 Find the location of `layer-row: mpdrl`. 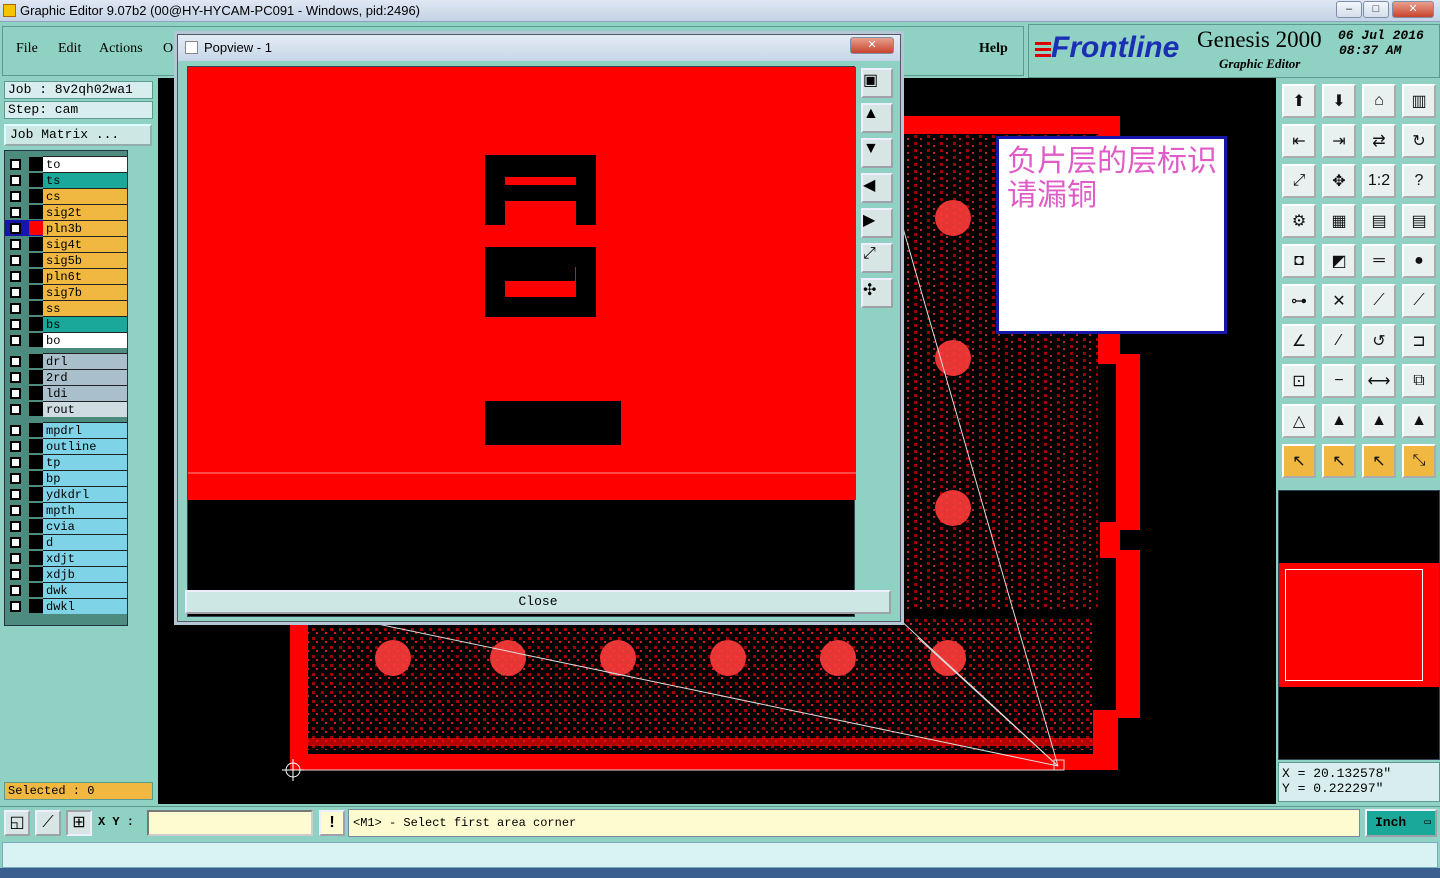

layer-row: mpdrl is located at coordinates (66, 430).